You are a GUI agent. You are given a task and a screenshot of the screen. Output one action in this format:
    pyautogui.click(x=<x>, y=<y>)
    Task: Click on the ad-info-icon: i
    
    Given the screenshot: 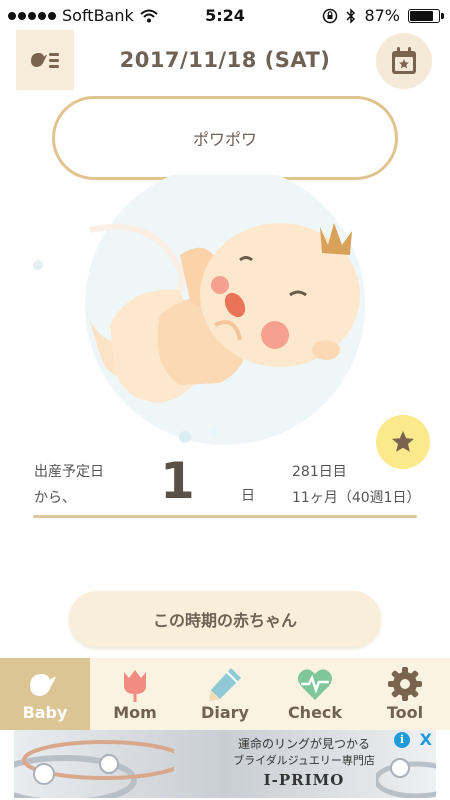 What is the action you would take?
    pyautogui.click(x=402, y=740)
    